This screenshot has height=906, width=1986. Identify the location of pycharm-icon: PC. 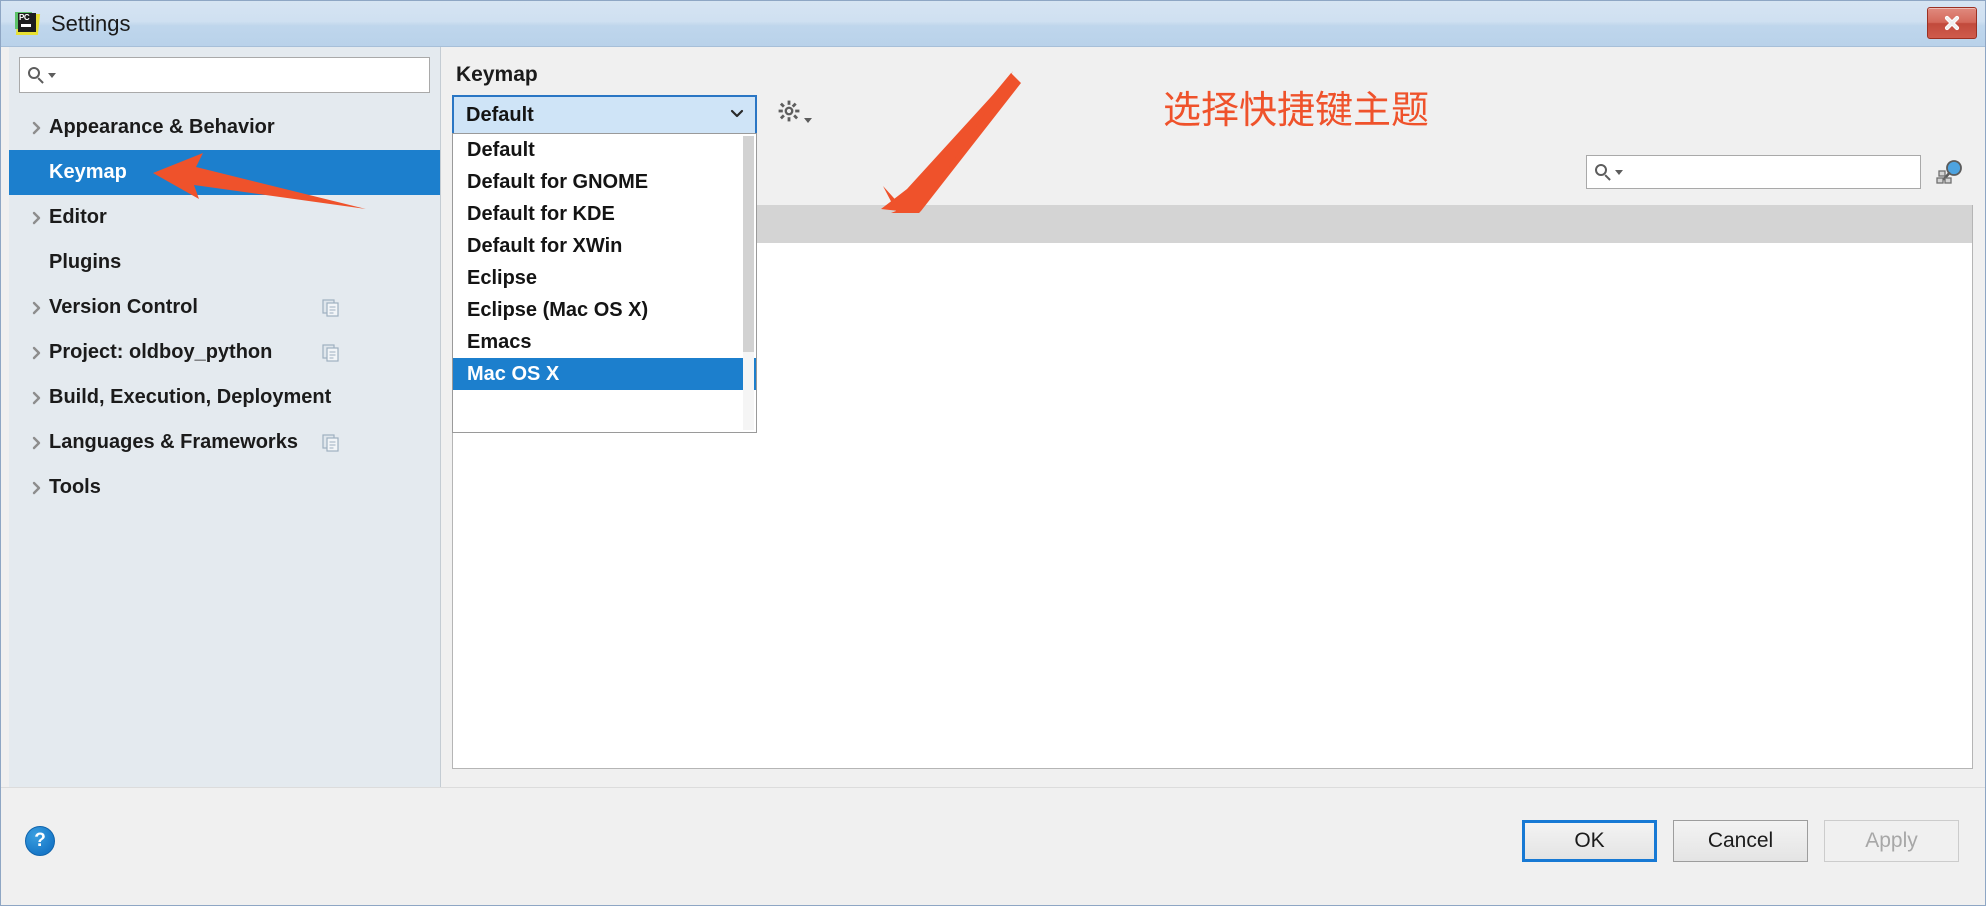
(28, 24).